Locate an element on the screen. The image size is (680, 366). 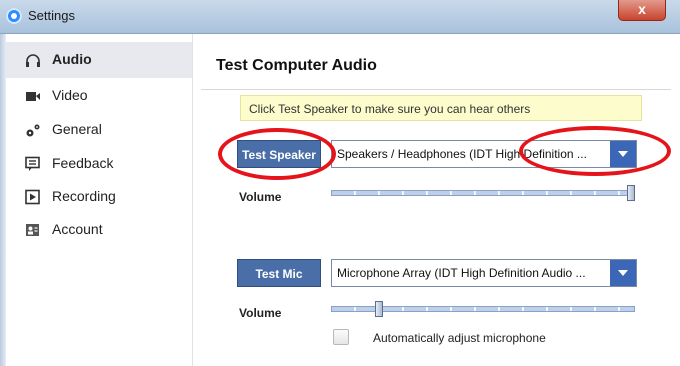
page-title: Test Computer Audio is located at coordinates (296, 65).